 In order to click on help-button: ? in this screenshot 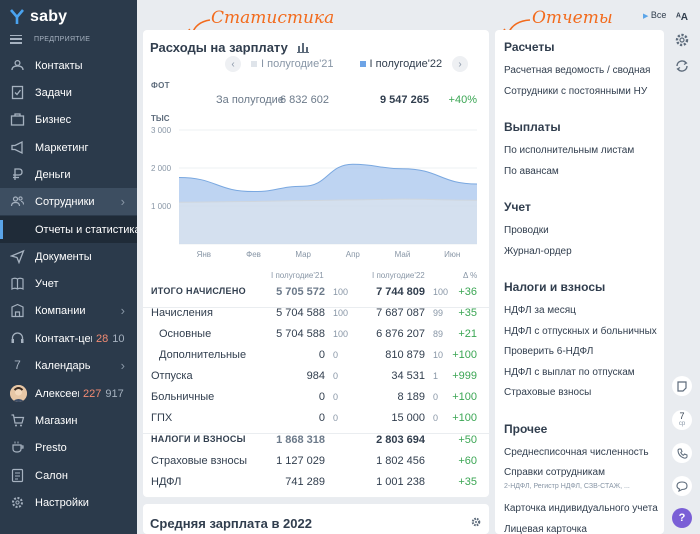, I will do `click(682, 518)`.